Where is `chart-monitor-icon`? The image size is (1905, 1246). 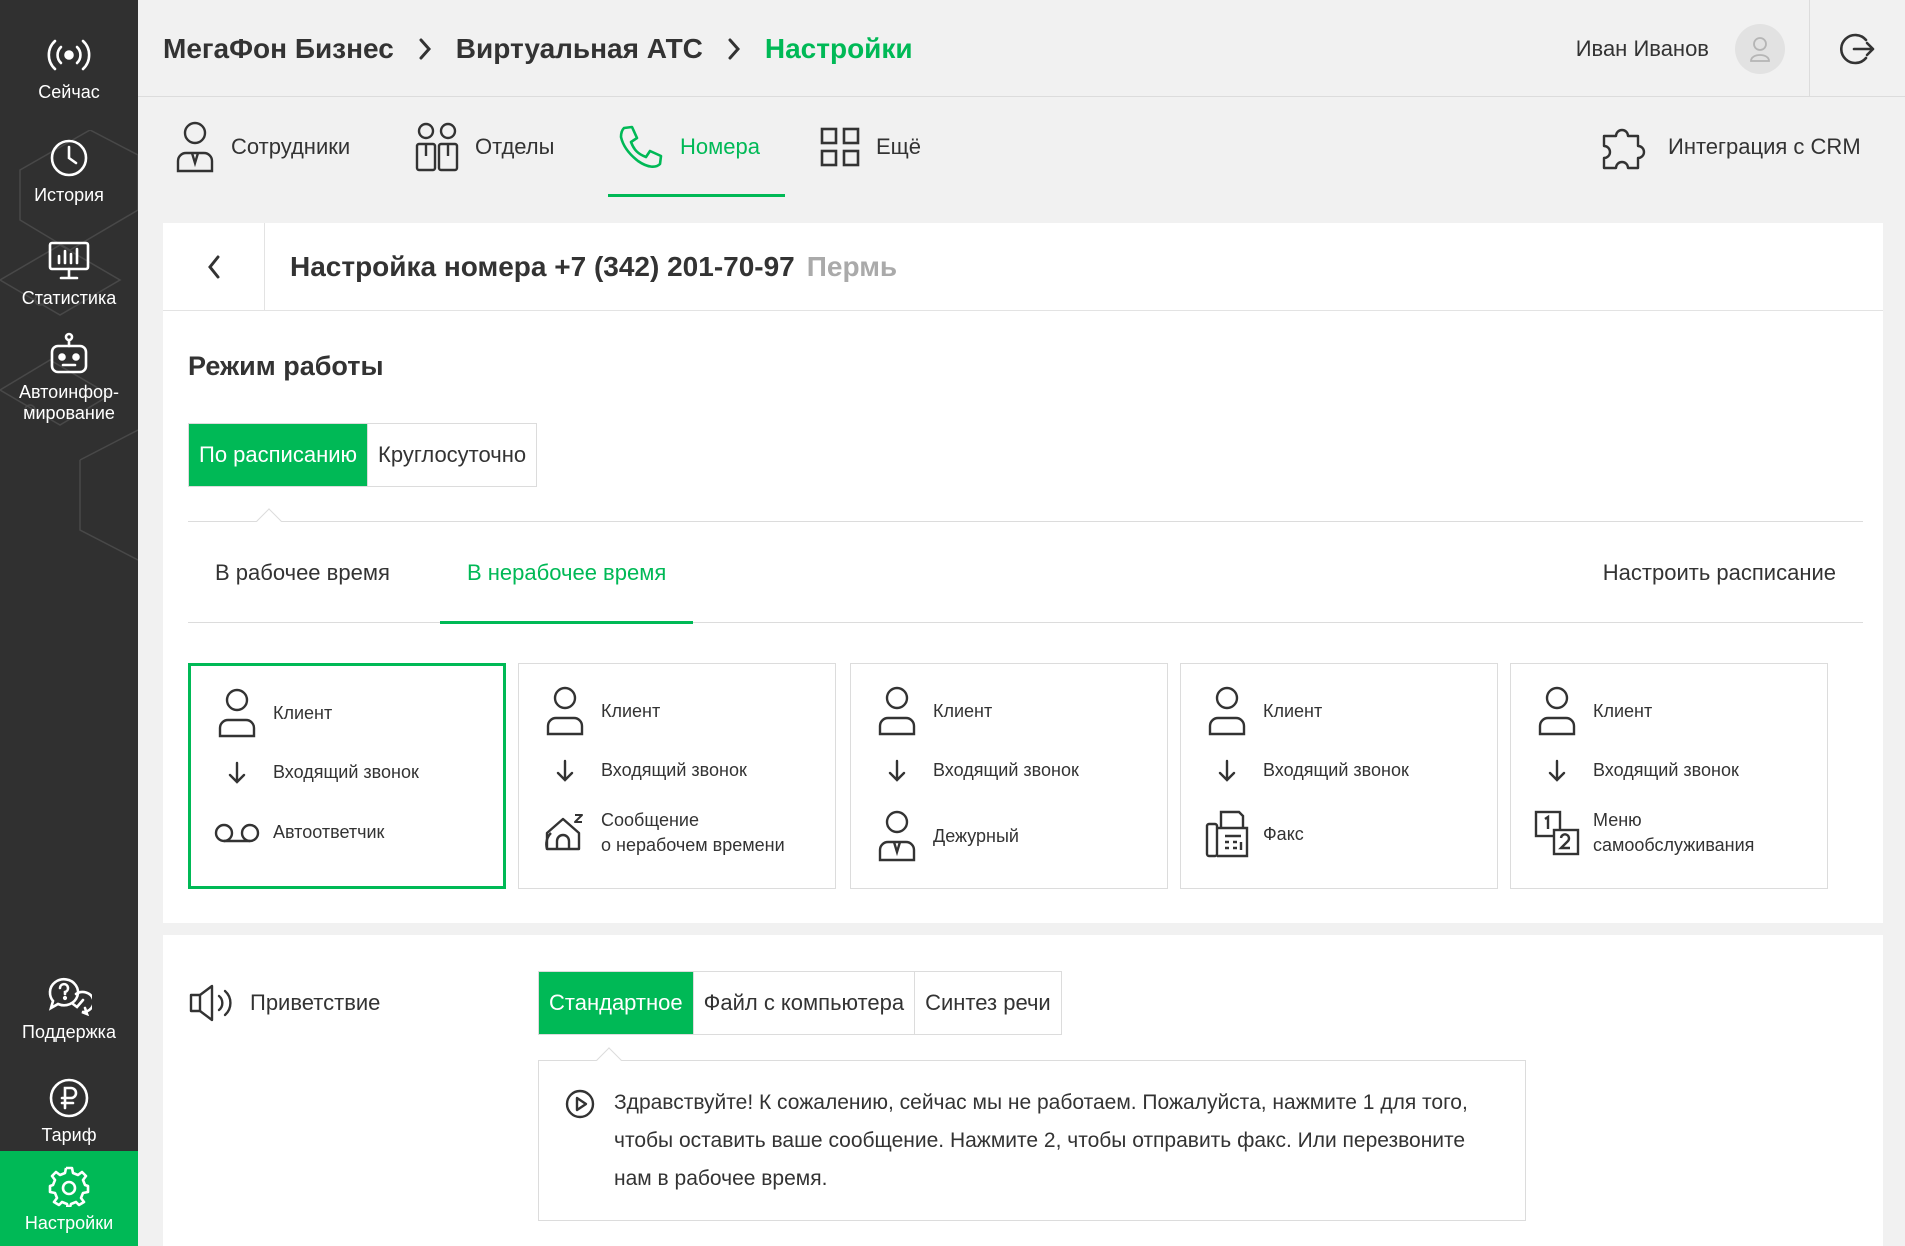
chart-monitor-icon is located at coordinates (69, 261).